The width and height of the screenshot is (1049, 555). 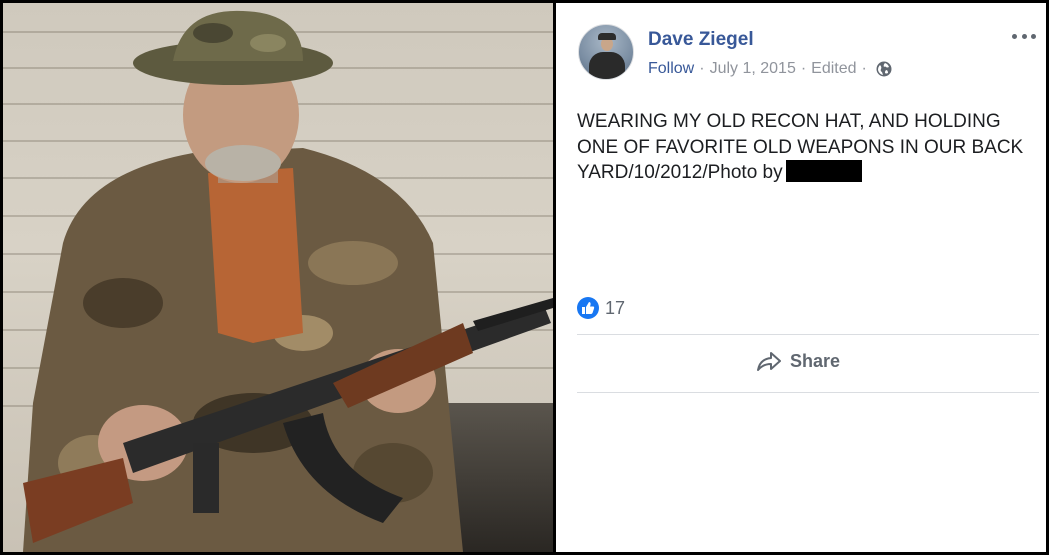 What do you see at coordinates (615, 307) in the screenshot?
I see `like-count: 17` at bounding box center [615, 307].